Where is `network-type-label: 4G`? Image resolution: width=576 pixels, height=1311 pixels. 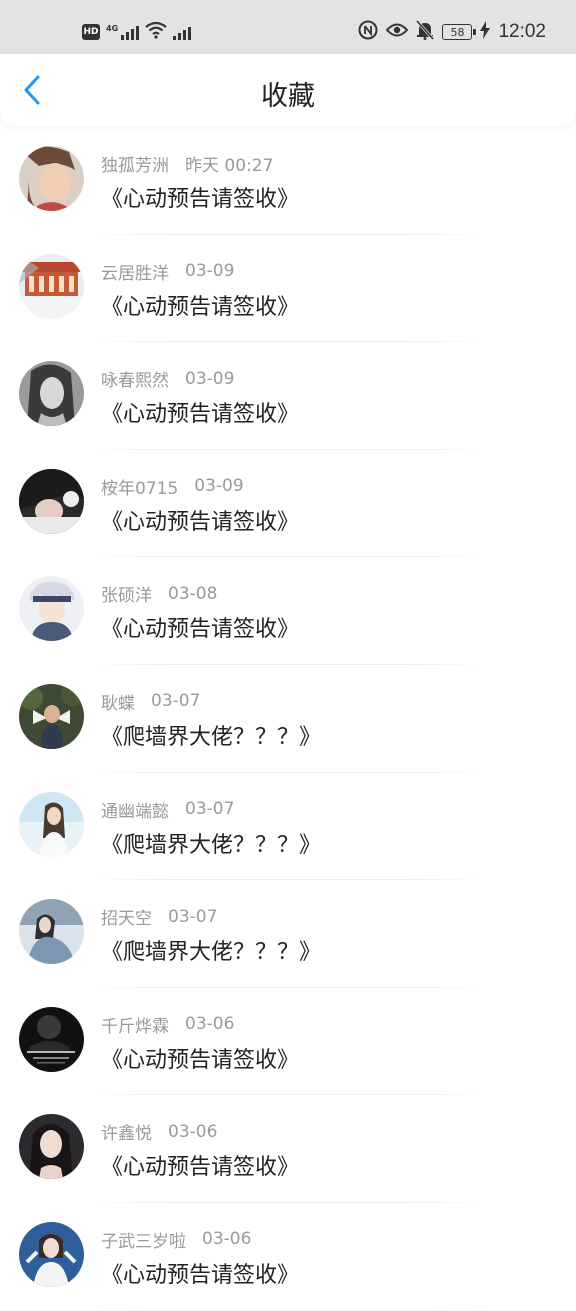
network-type-label: 4G is located at coordinates (112, 28).